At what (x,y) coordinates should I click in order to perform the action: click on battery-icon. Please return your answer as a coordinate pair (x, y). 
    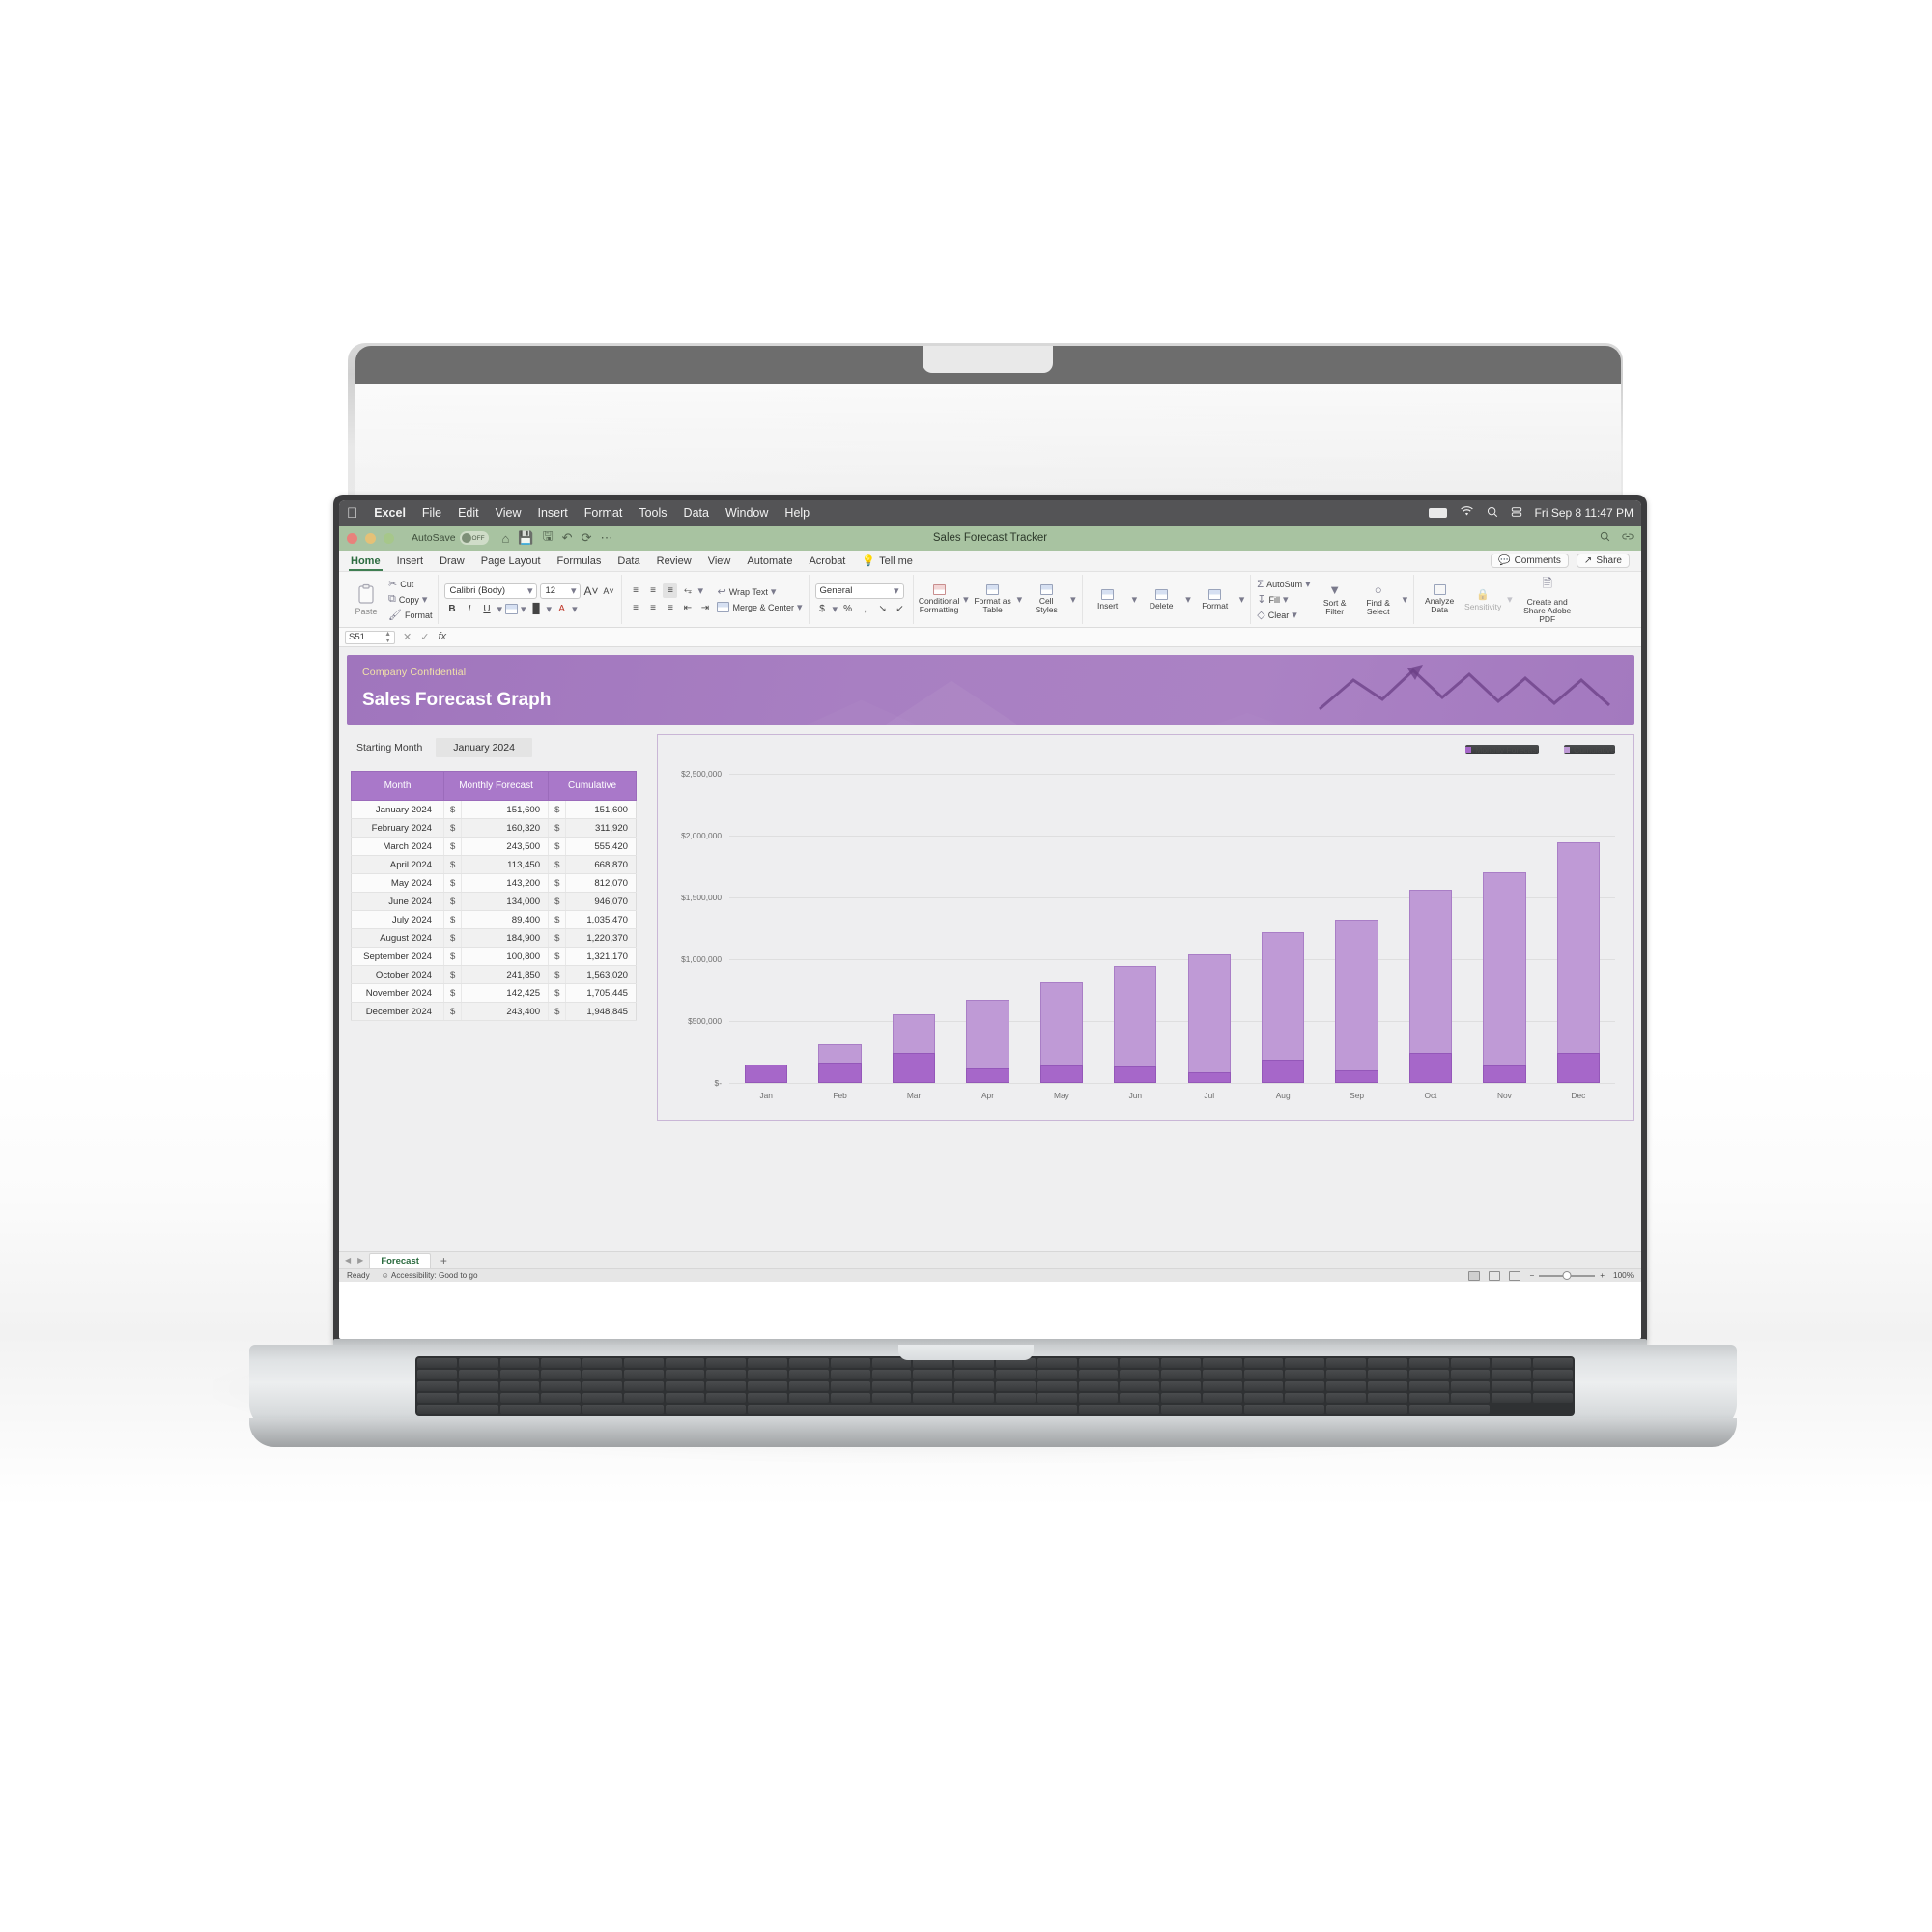
    Looking at the image, I should click on (1437, 513).